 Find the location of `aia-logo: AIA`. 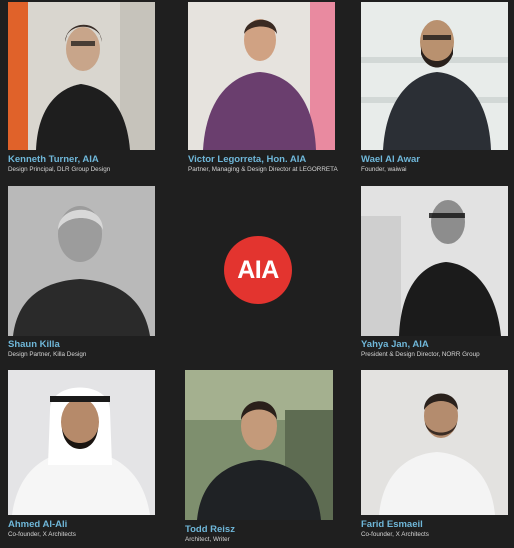

aia-logo: AIA is located at coordinates (258, 270).